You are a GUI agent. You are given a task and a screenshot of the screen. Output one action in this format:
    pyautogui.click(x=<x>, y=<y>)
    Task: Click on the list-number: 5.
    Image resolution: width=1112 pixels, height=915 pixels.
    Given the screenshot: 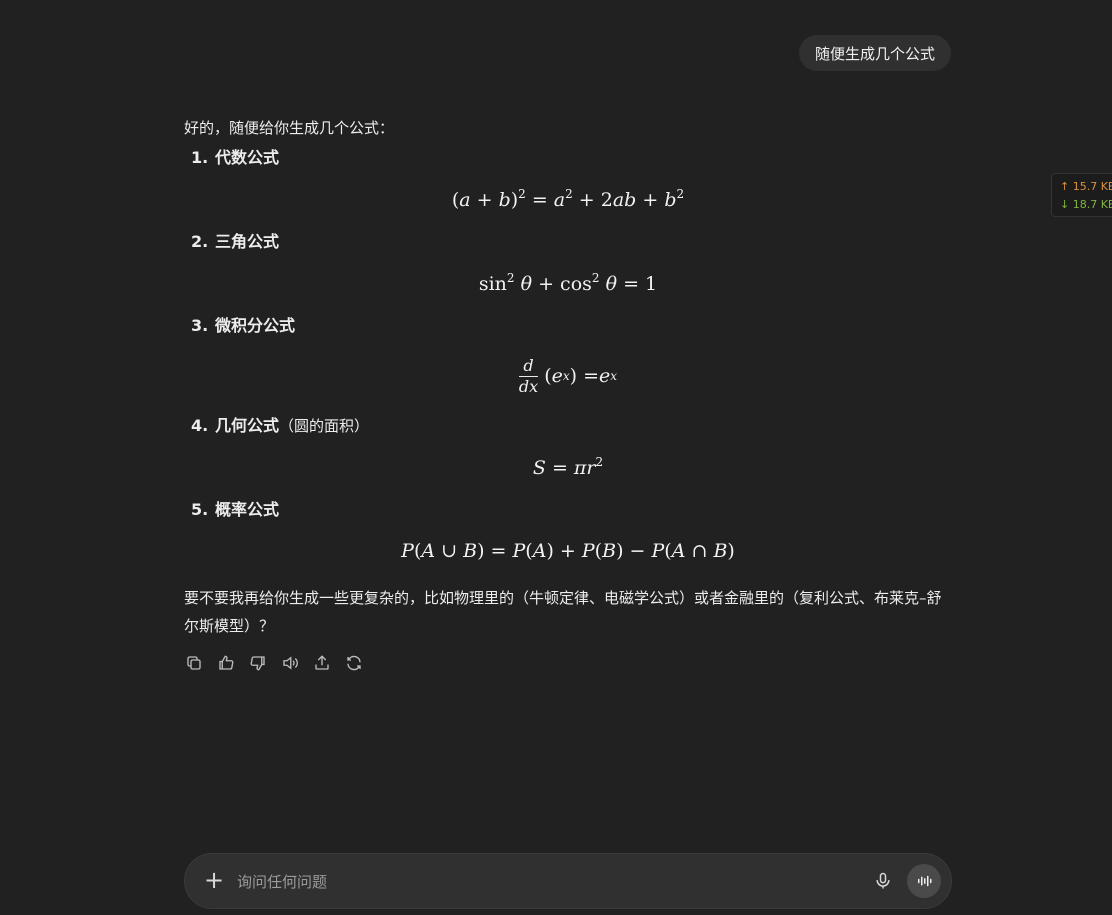 What is the action you would take?
    pyautogui.click(x=200, y=509)
    